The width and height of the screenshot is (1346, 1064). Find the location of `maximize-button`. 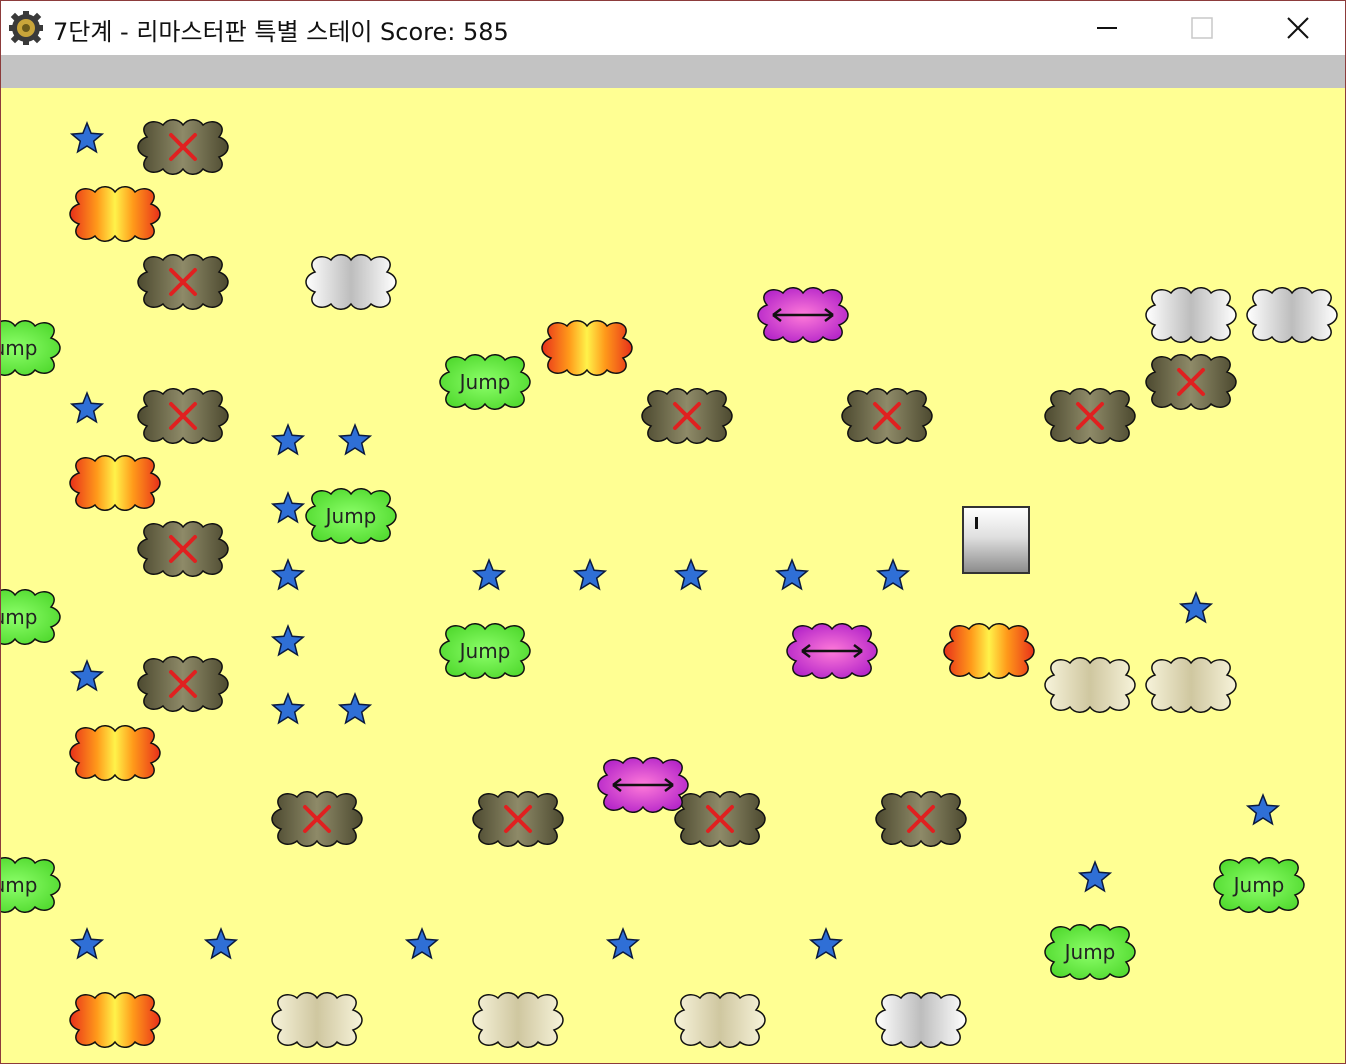

maximize-button is located at coordinates (1202, 28).